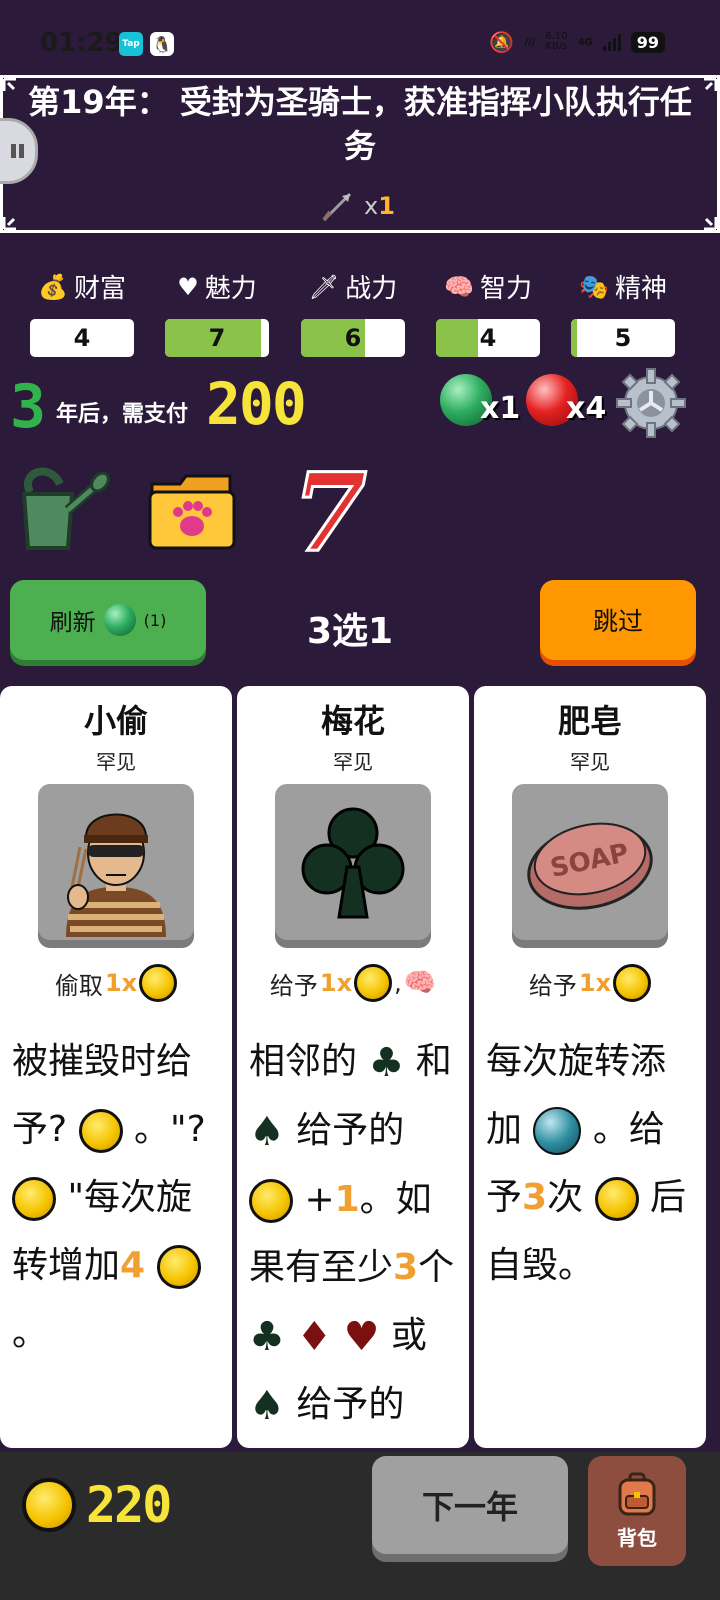  Describe the element at coordinates (651, 403) in the screenshot. I see `settings-gear-icon` at that location.